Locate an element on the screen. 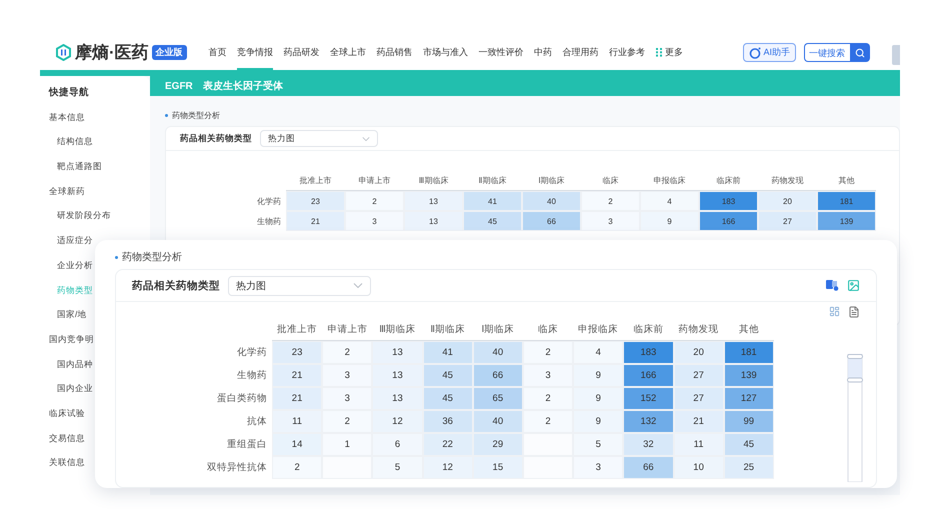 Image resolution: width=940 pixels, height=532 pixels. search-icon is located at coordinates (860, 53).